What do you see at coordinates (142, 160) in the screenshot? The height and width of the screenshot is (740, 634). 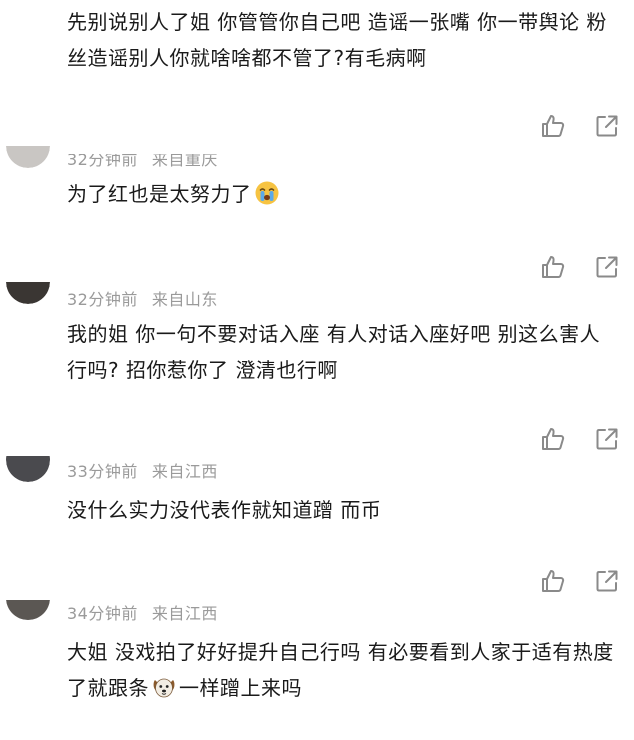 I see `comment-meta: 32分钟前 来自重庆` at bounding box center [142, 160].